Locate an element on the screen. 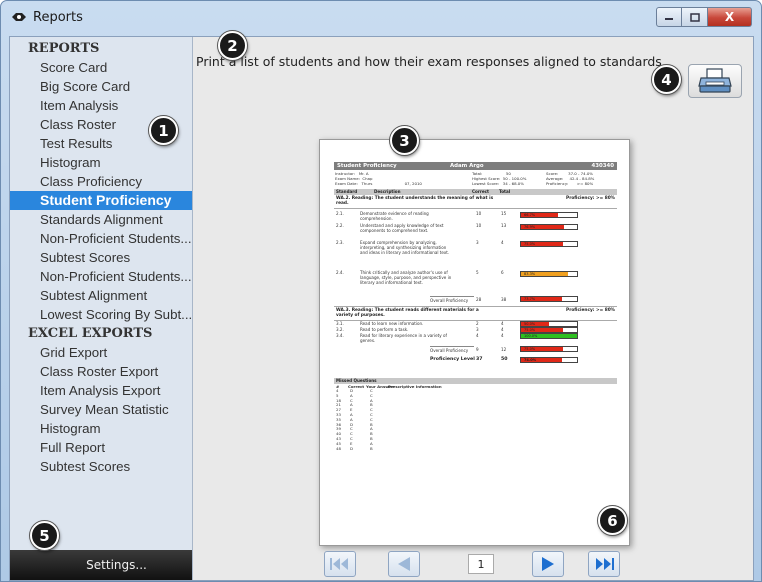 The height and width of the screenshot is (582, 762). callout-3: 3 is located at coordinates (404, 140).